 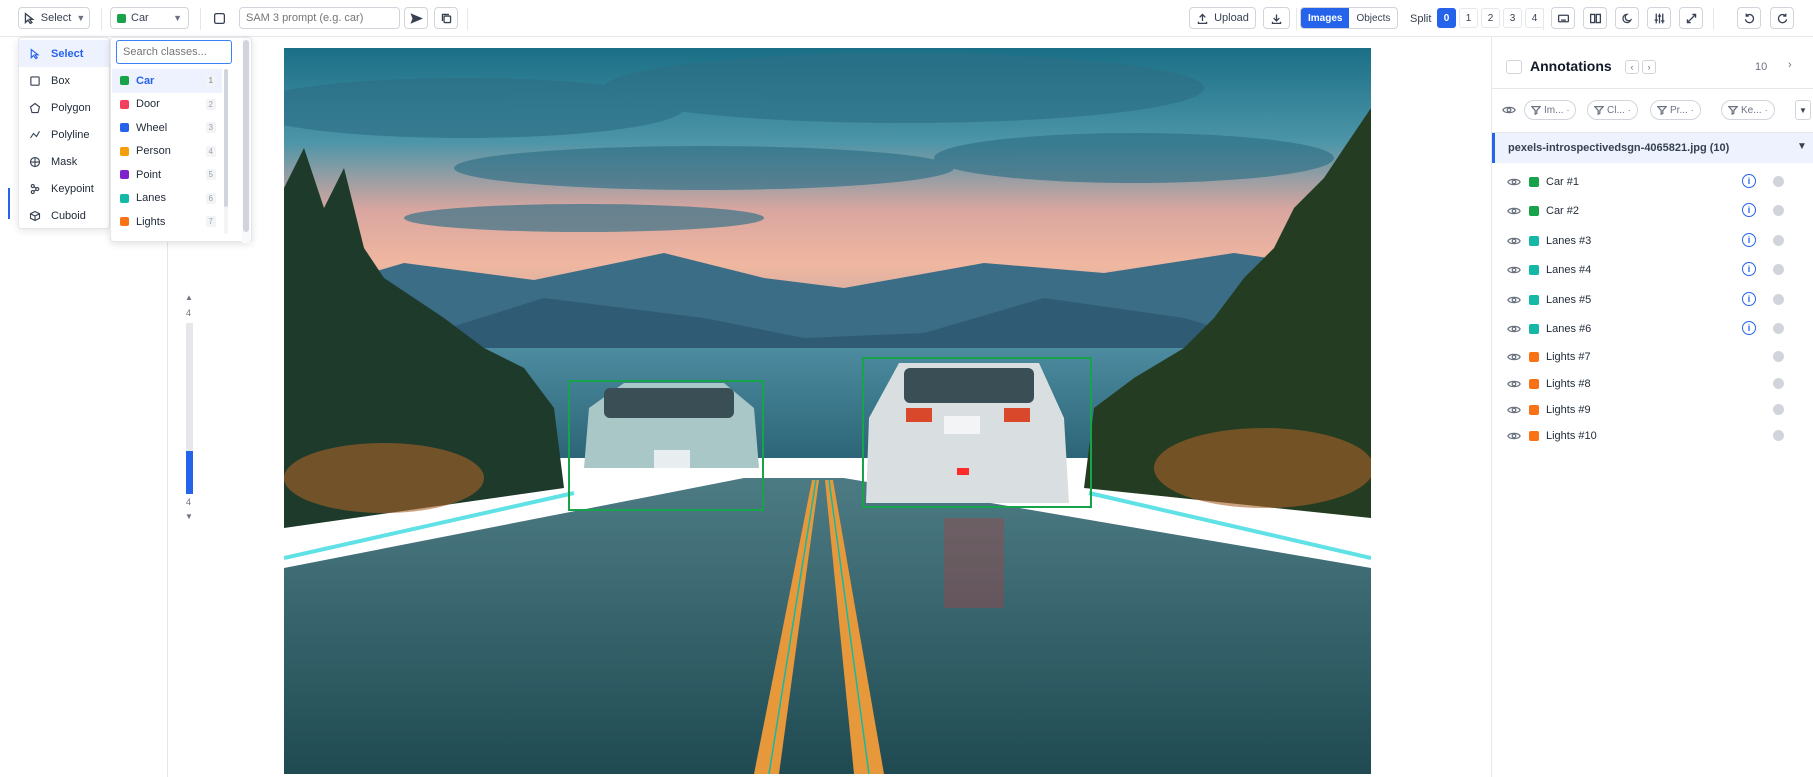 I want to click on copy-icon, so click(x=446, y=18).